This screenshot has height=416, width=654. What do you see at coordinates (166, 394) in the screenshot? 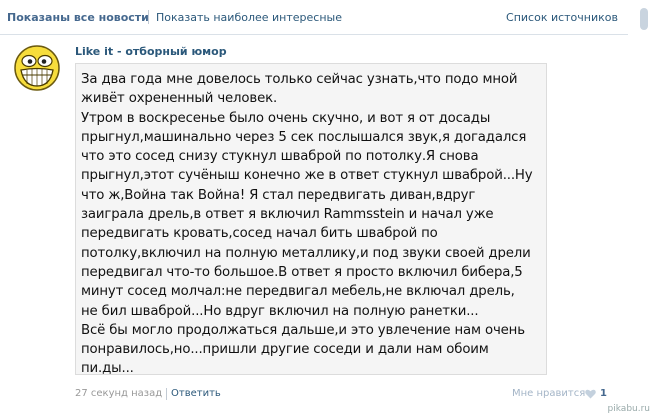
I see `footer-divider` at bounding box center [166, 394].